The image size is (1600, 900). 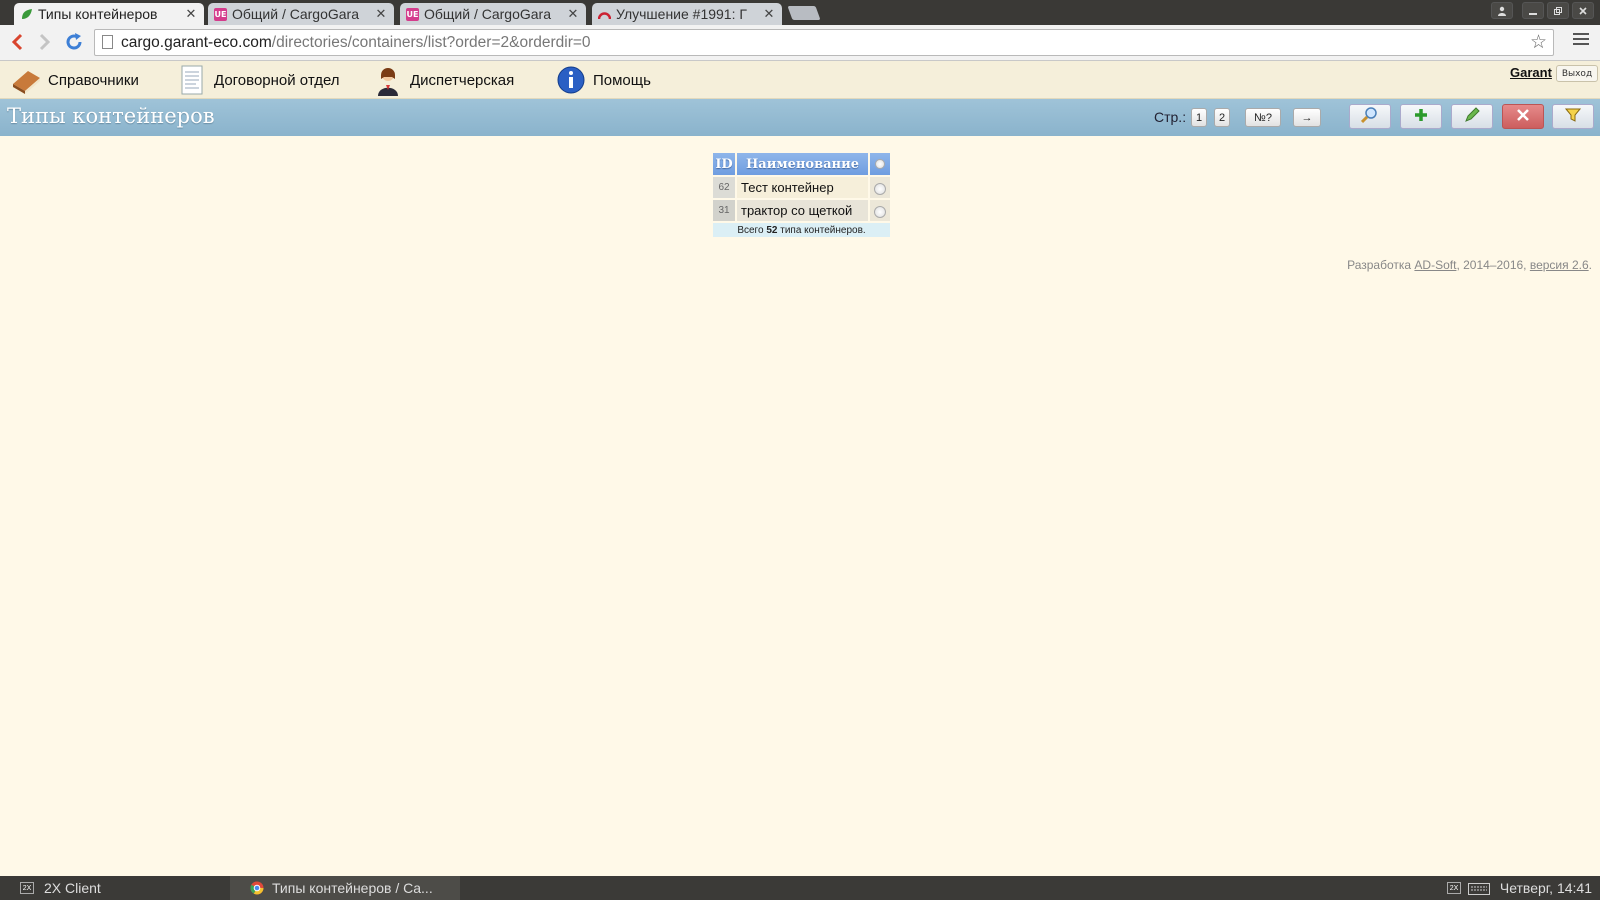 I want to click on credits-end: ., so click(x=1590, y=265).